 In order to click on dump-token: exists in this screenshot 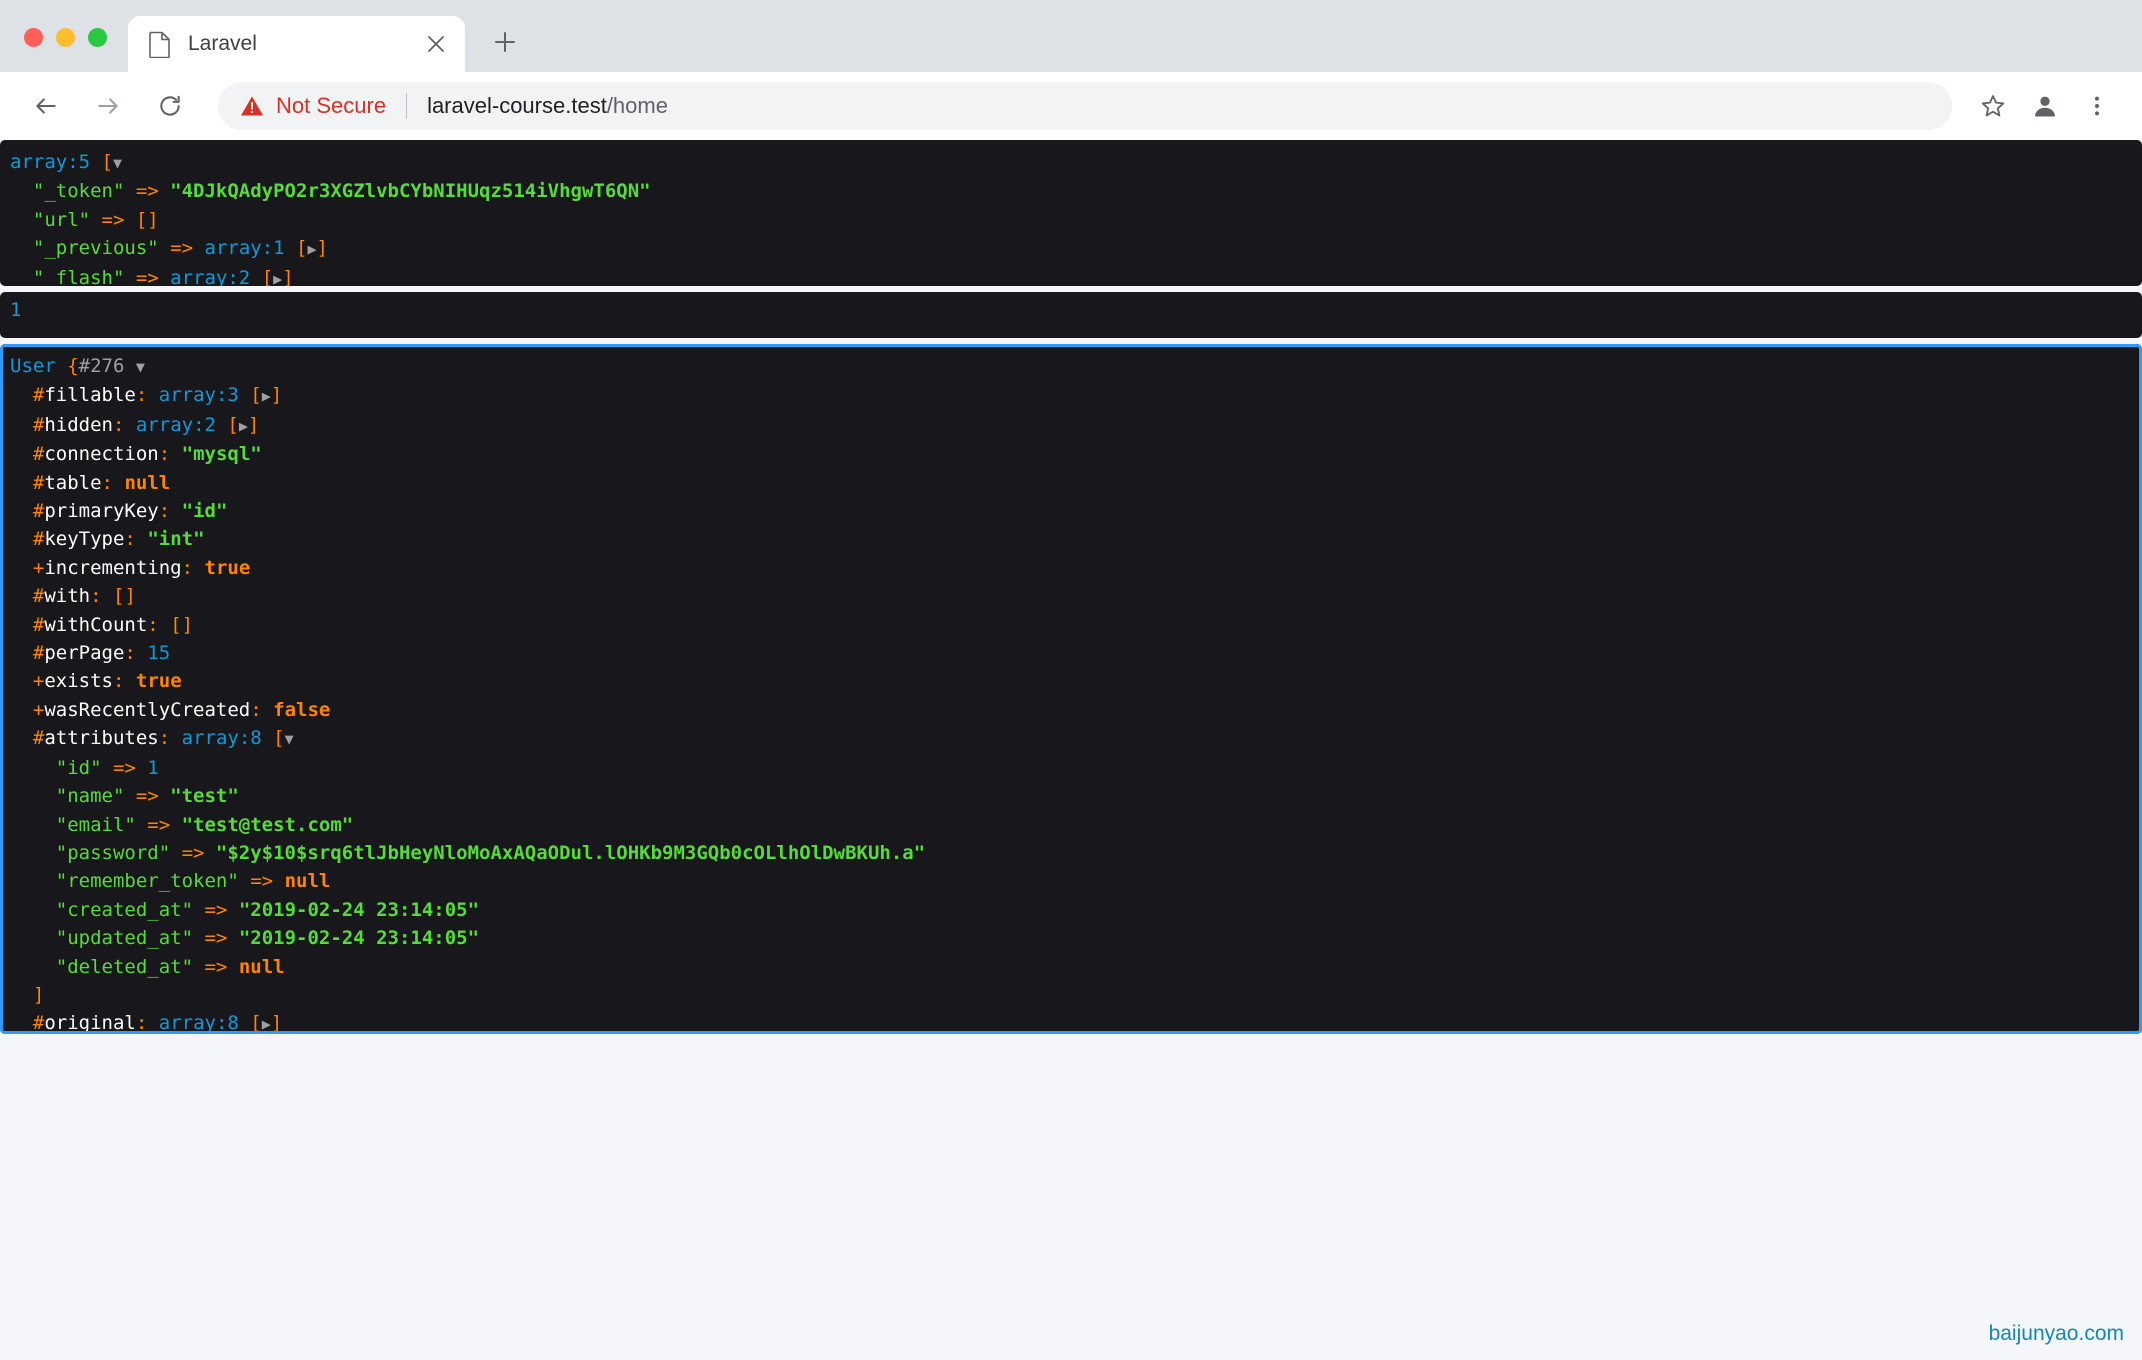, I will do `click(78, 681)`.